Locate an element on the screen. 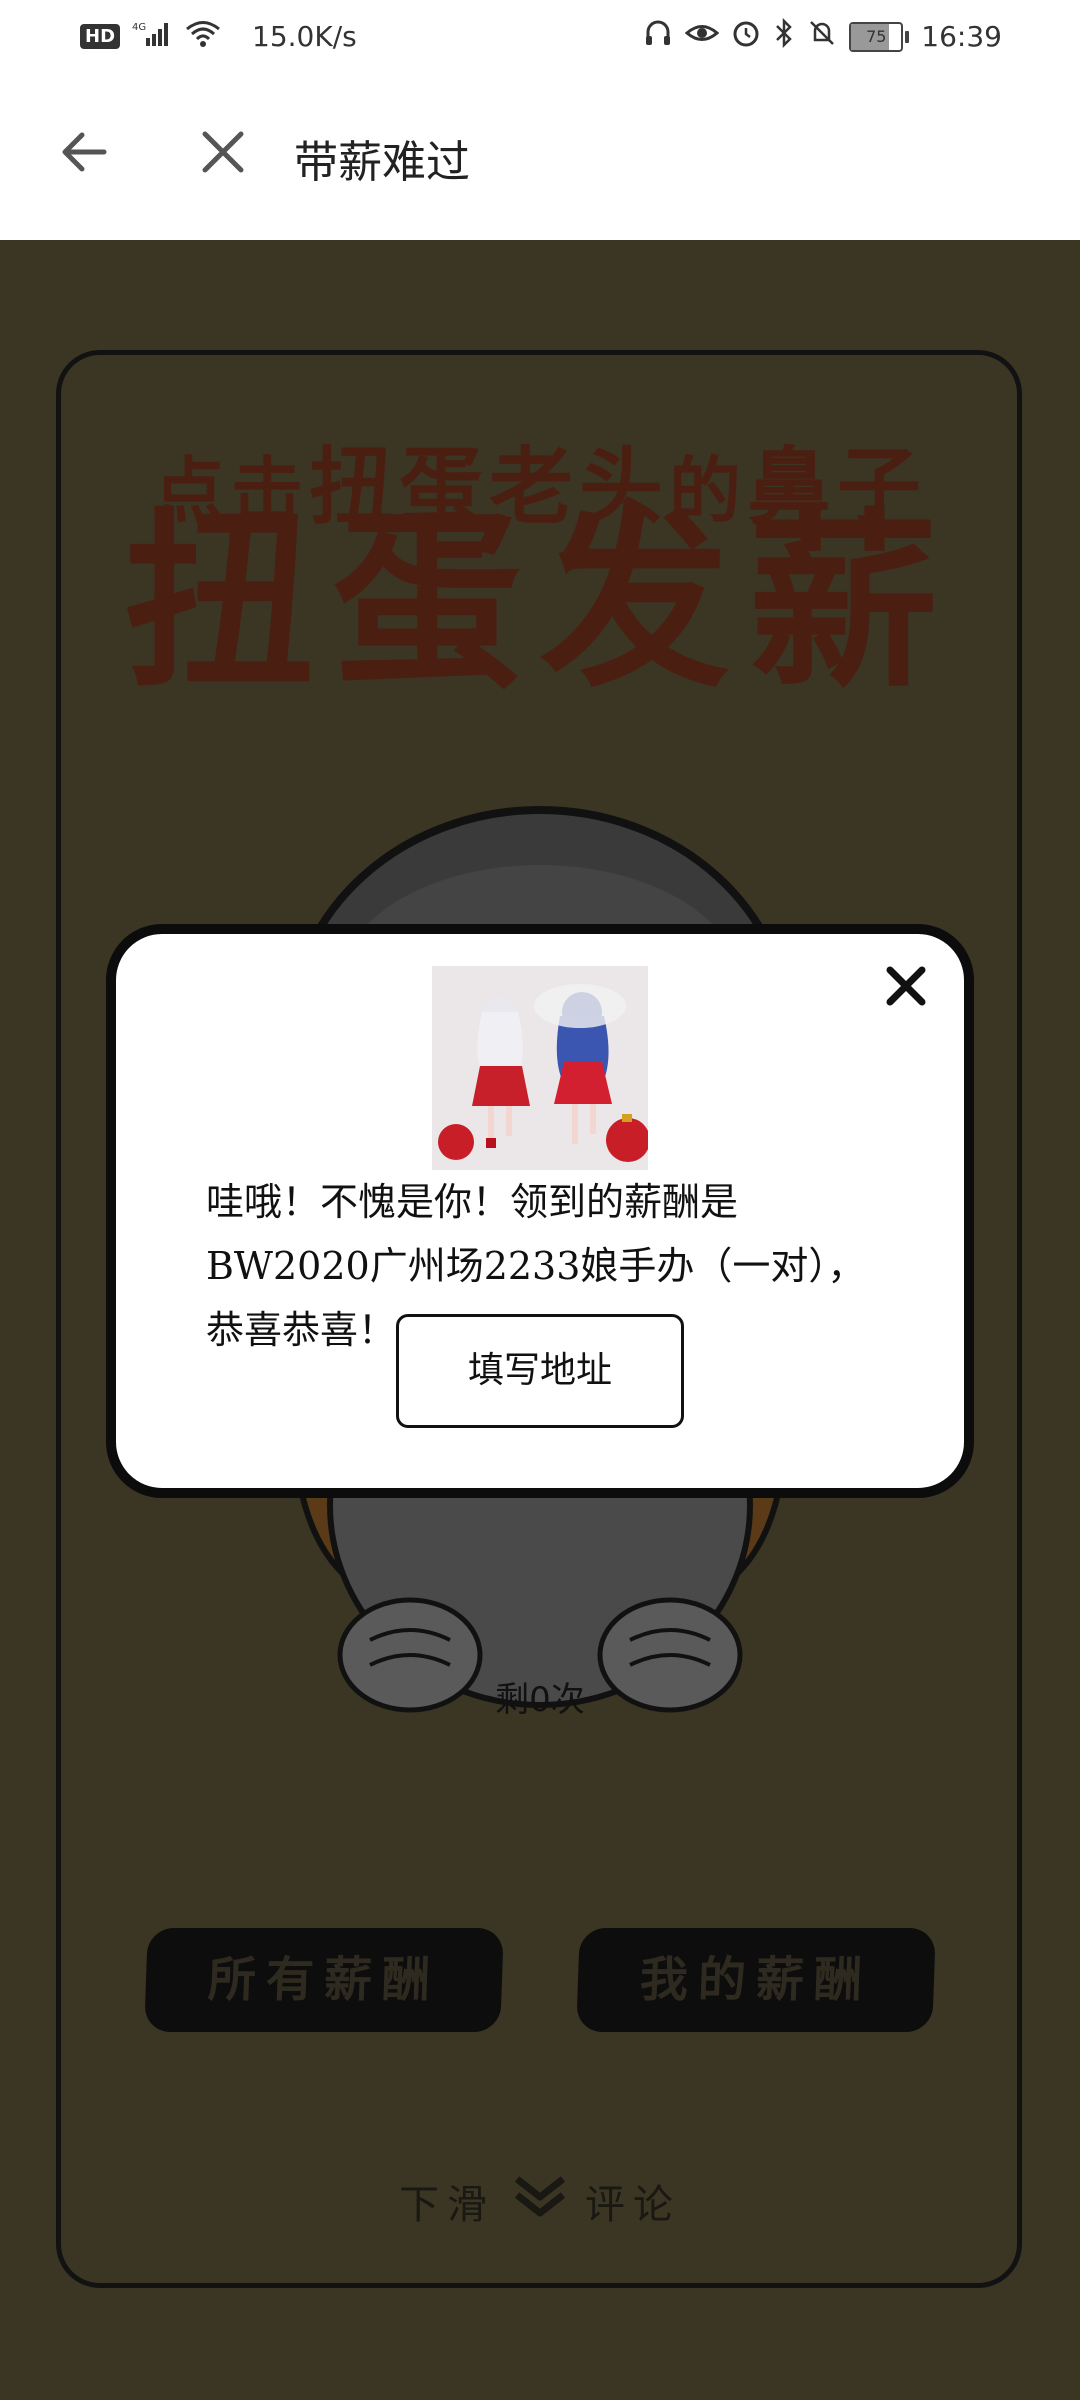 The width and height of the screenshot is (1080, 2400). signal-icon: 4G is located at coordinates (152, 36).